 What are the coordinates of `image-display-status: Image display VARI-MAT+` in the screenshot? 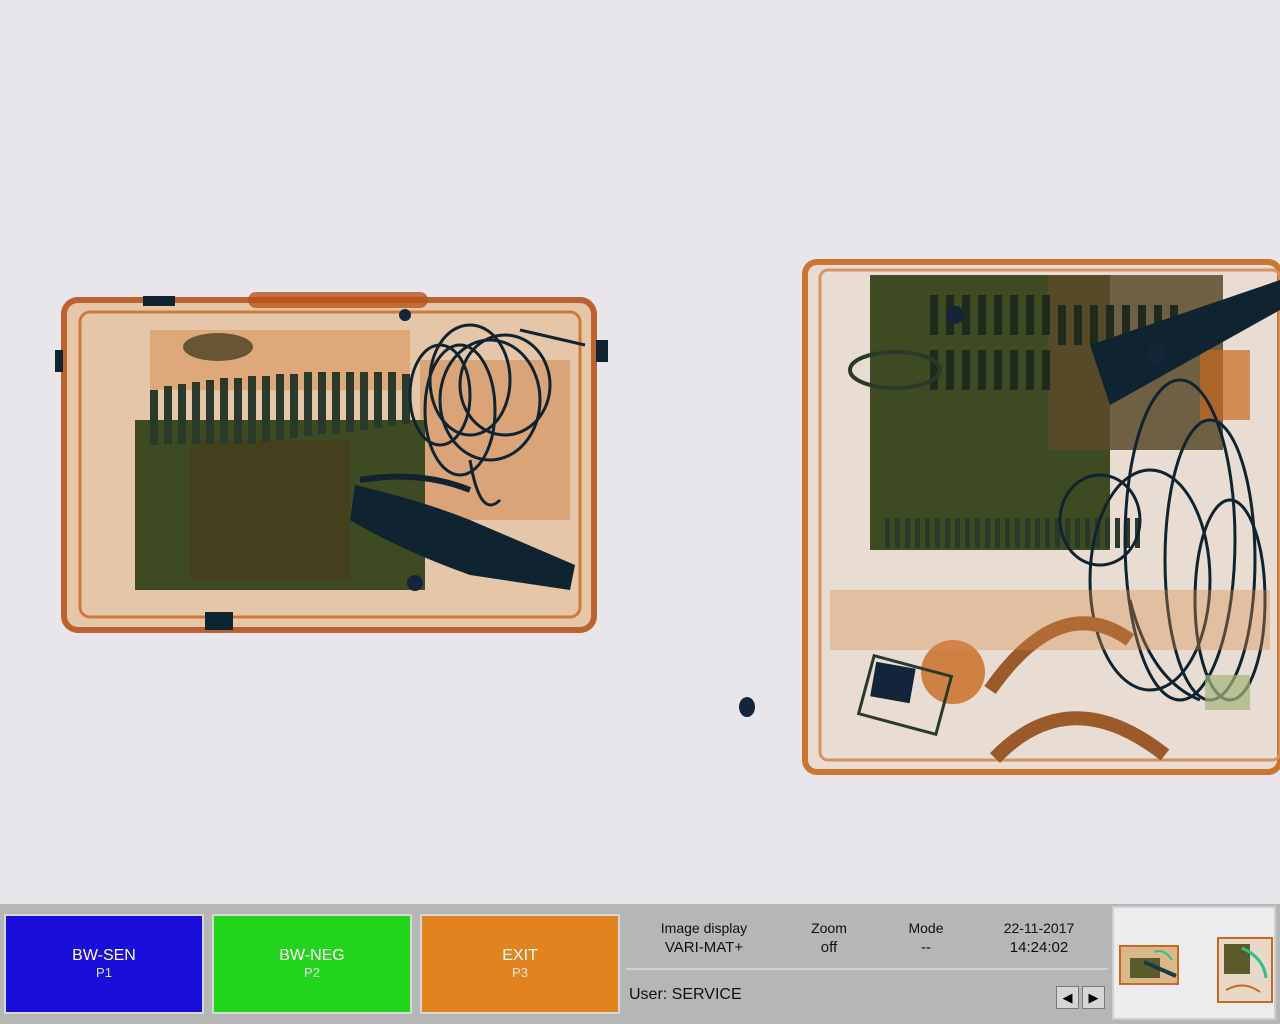 It's located at (704, 938).